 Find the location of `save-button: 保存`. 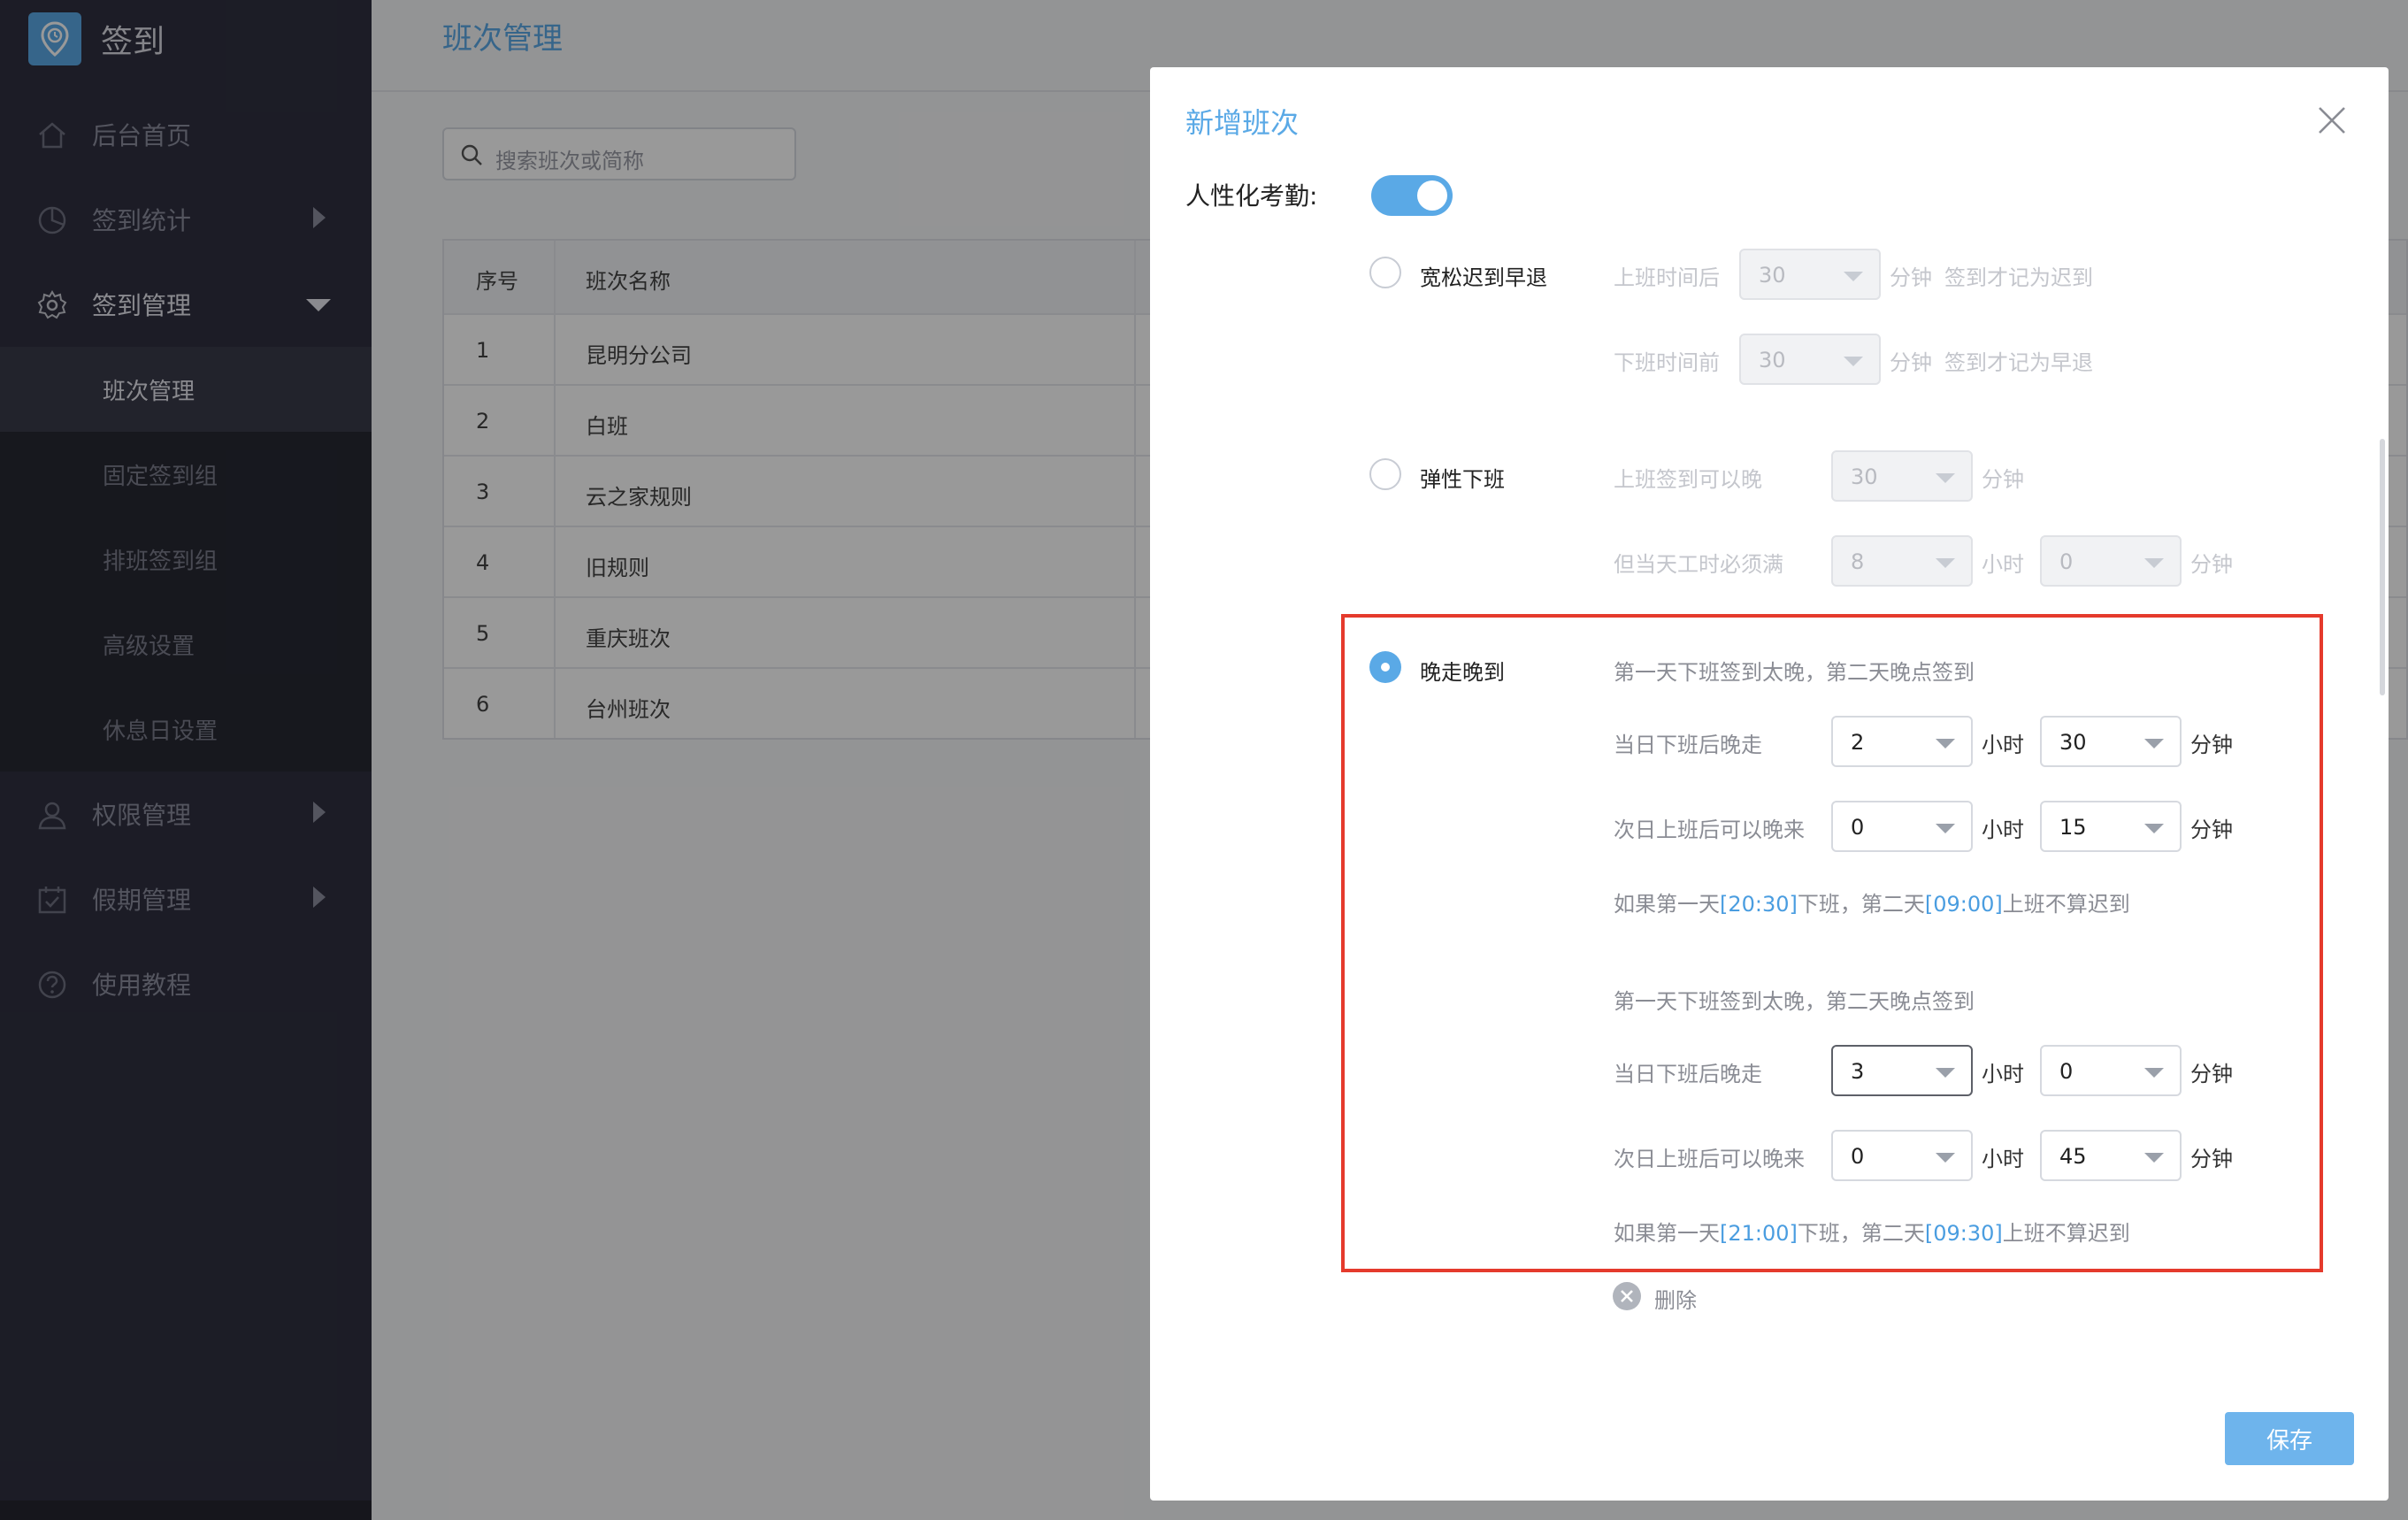

save-button: 保存 is located at coordinates (2290, 1438).